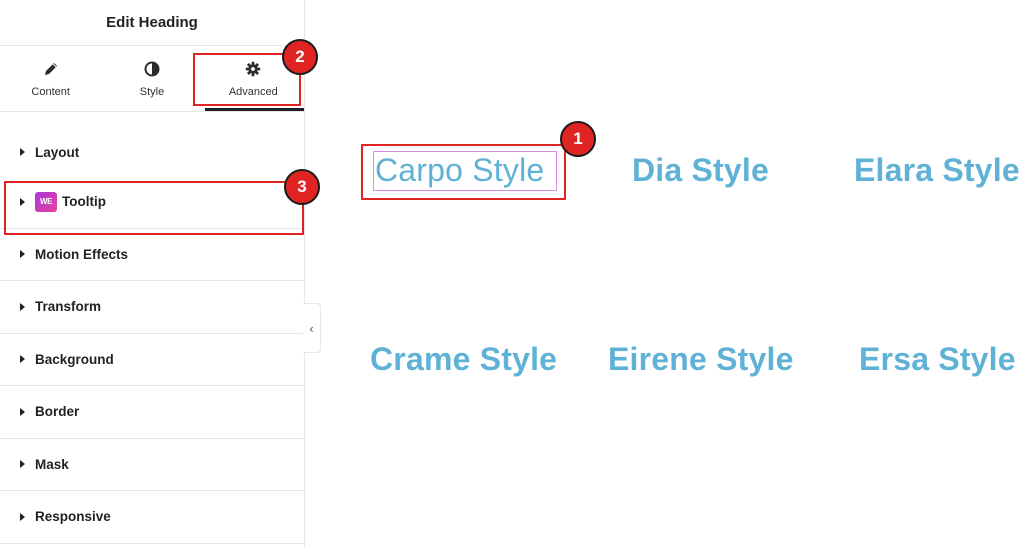  What do you see at coordinates (74, 359) in the screenshot?
I see `section-background-label: Background` at bounding box center [74, 359].